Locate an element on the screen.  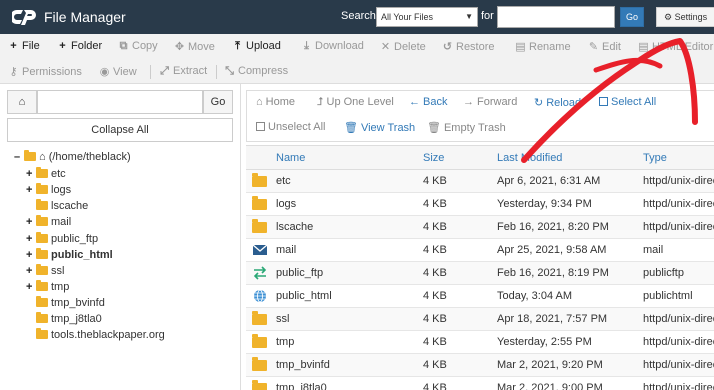
tree-item: tools.theblackpaper.org is located at coordinates (95, 335).